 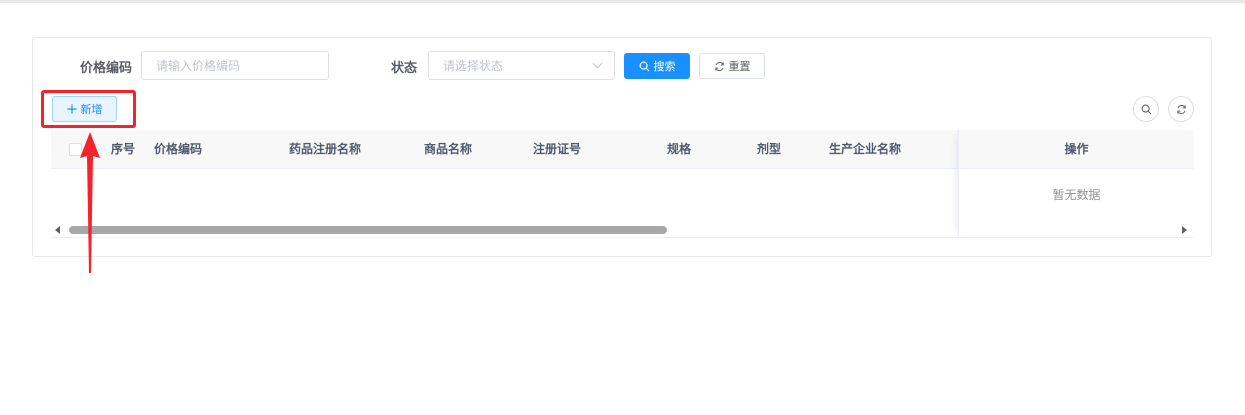 I want to click on status-select, so click(x=521, y=65).